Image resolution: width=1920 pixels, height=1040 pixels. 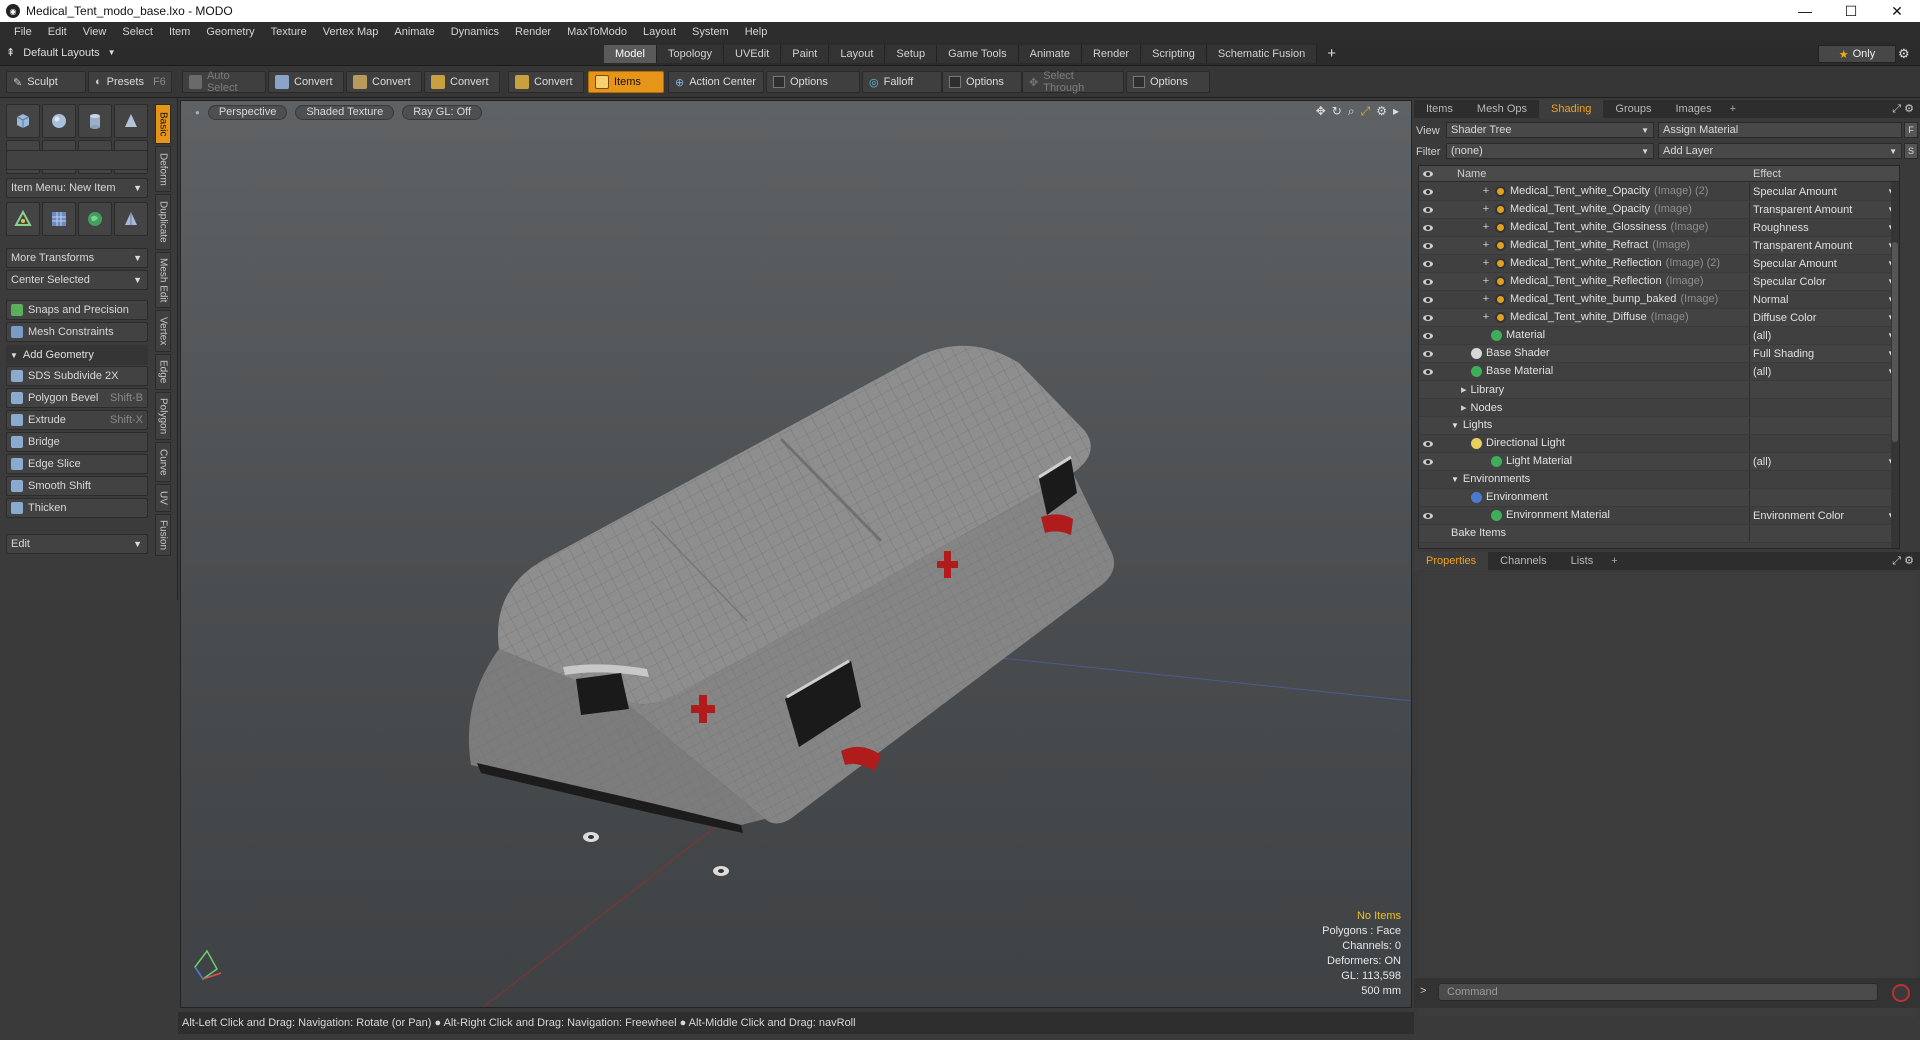 I want to click on menu-file: File, so click(x=23, y=32).